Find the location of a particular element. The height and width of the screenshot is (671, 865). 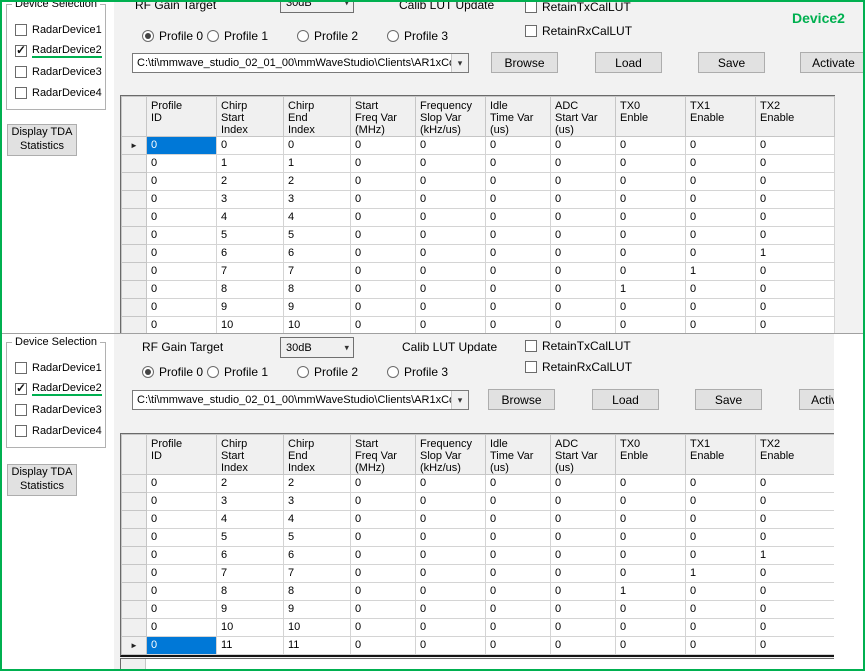

column-header: Chirp Start Index is located at coordinates (250, 454).